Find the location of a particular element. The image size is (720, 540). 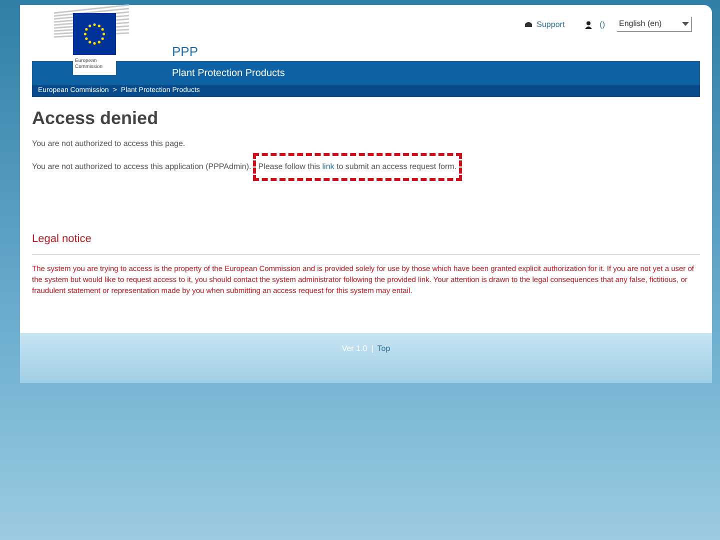

user-icon is located at coordinates (588, 24).